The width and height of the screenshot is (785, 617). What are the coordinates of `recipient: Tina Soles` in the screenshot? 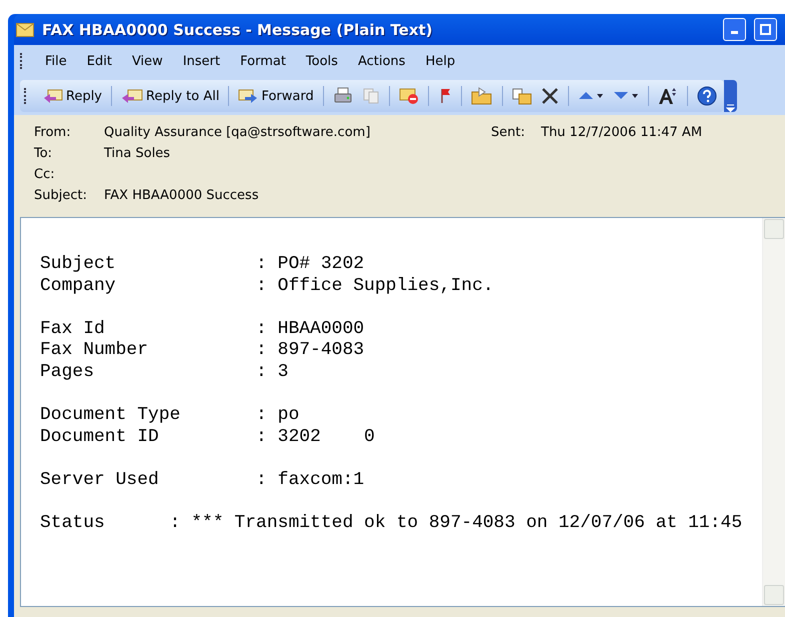 It's located at (138, 153).